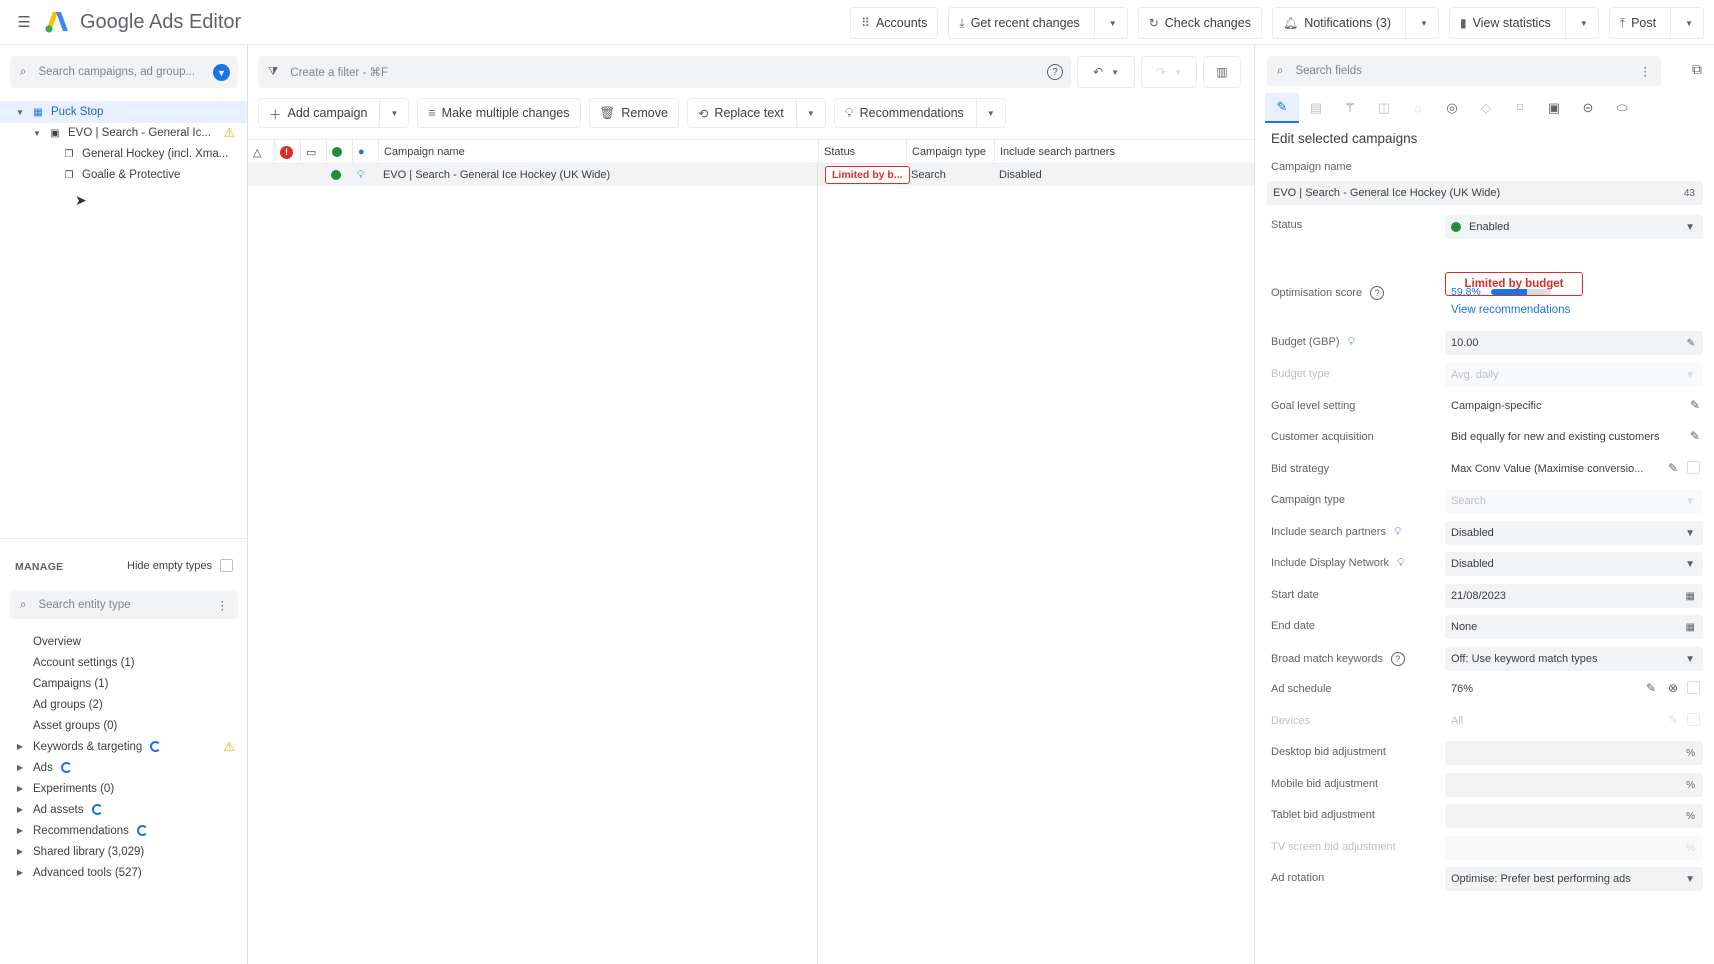  I want to click on recommendation-cell: 💡︎, so click(365, 175).